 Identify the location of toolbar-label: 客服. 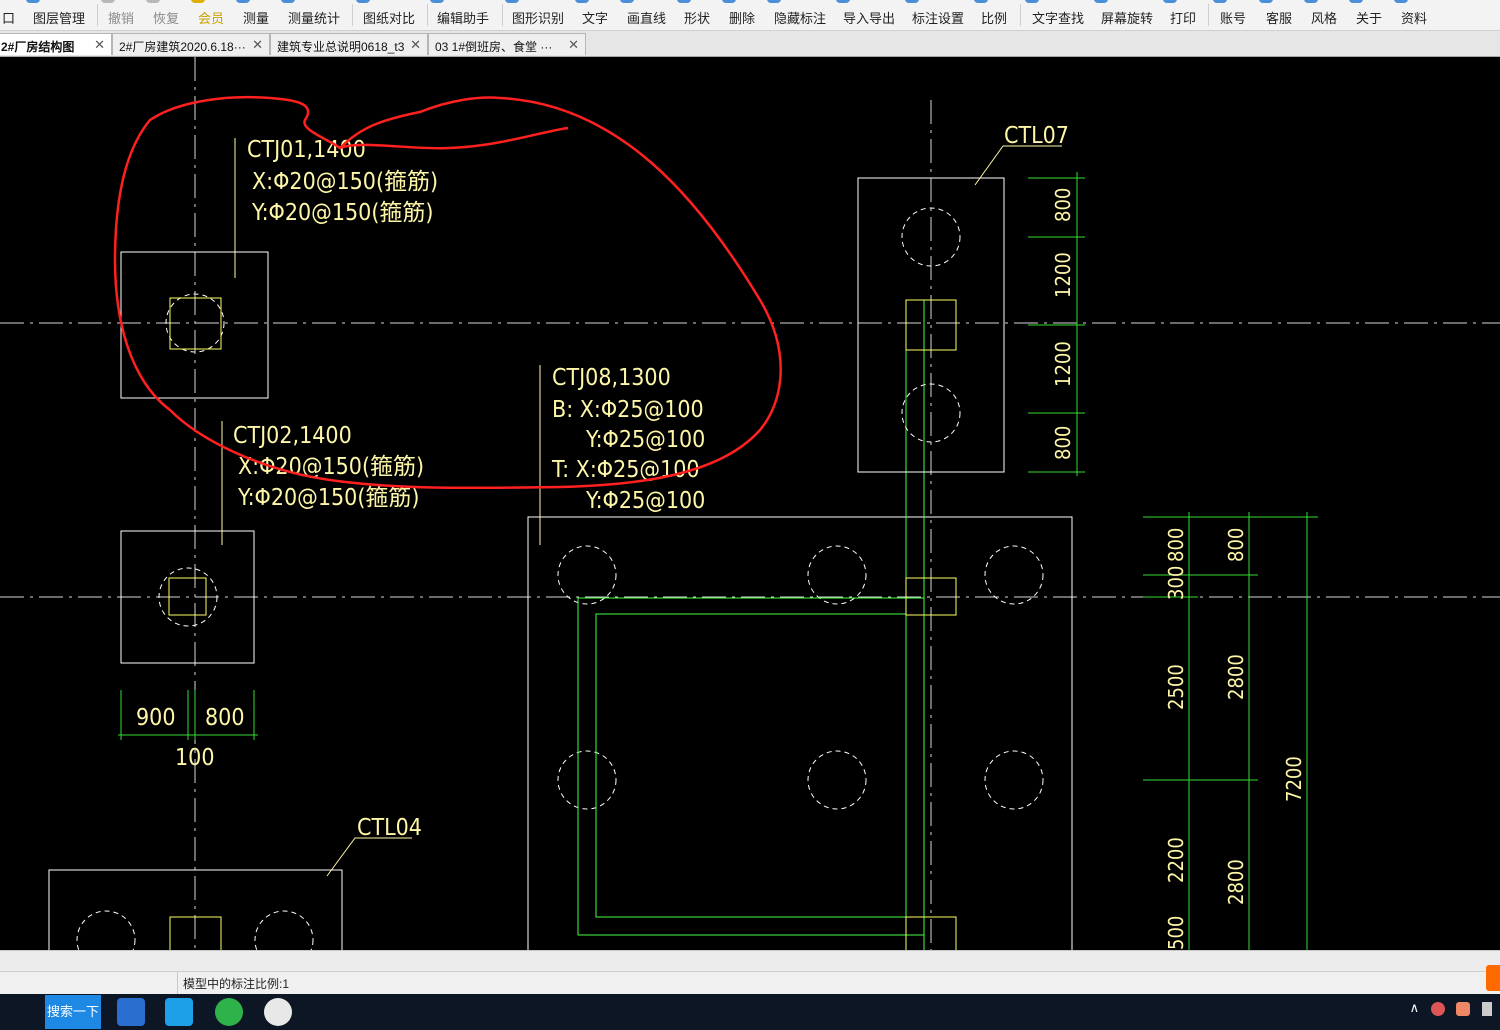
(1279, 18).